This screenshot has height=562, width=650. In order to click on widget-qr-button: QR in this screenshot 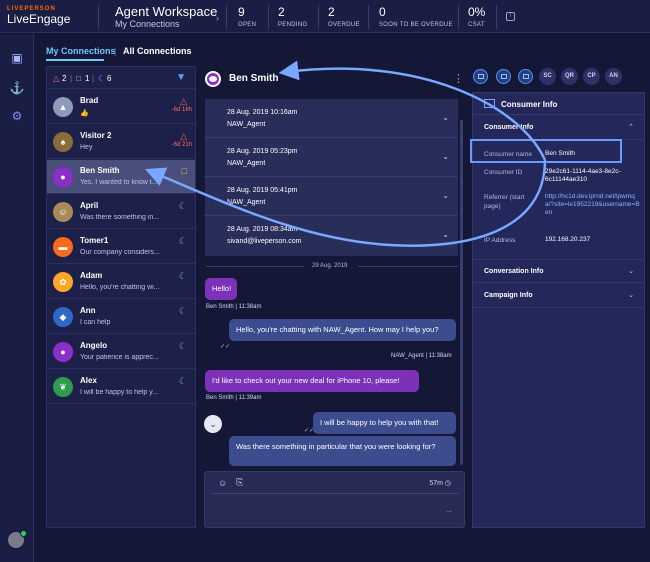, I will do `click(569, 76)`.